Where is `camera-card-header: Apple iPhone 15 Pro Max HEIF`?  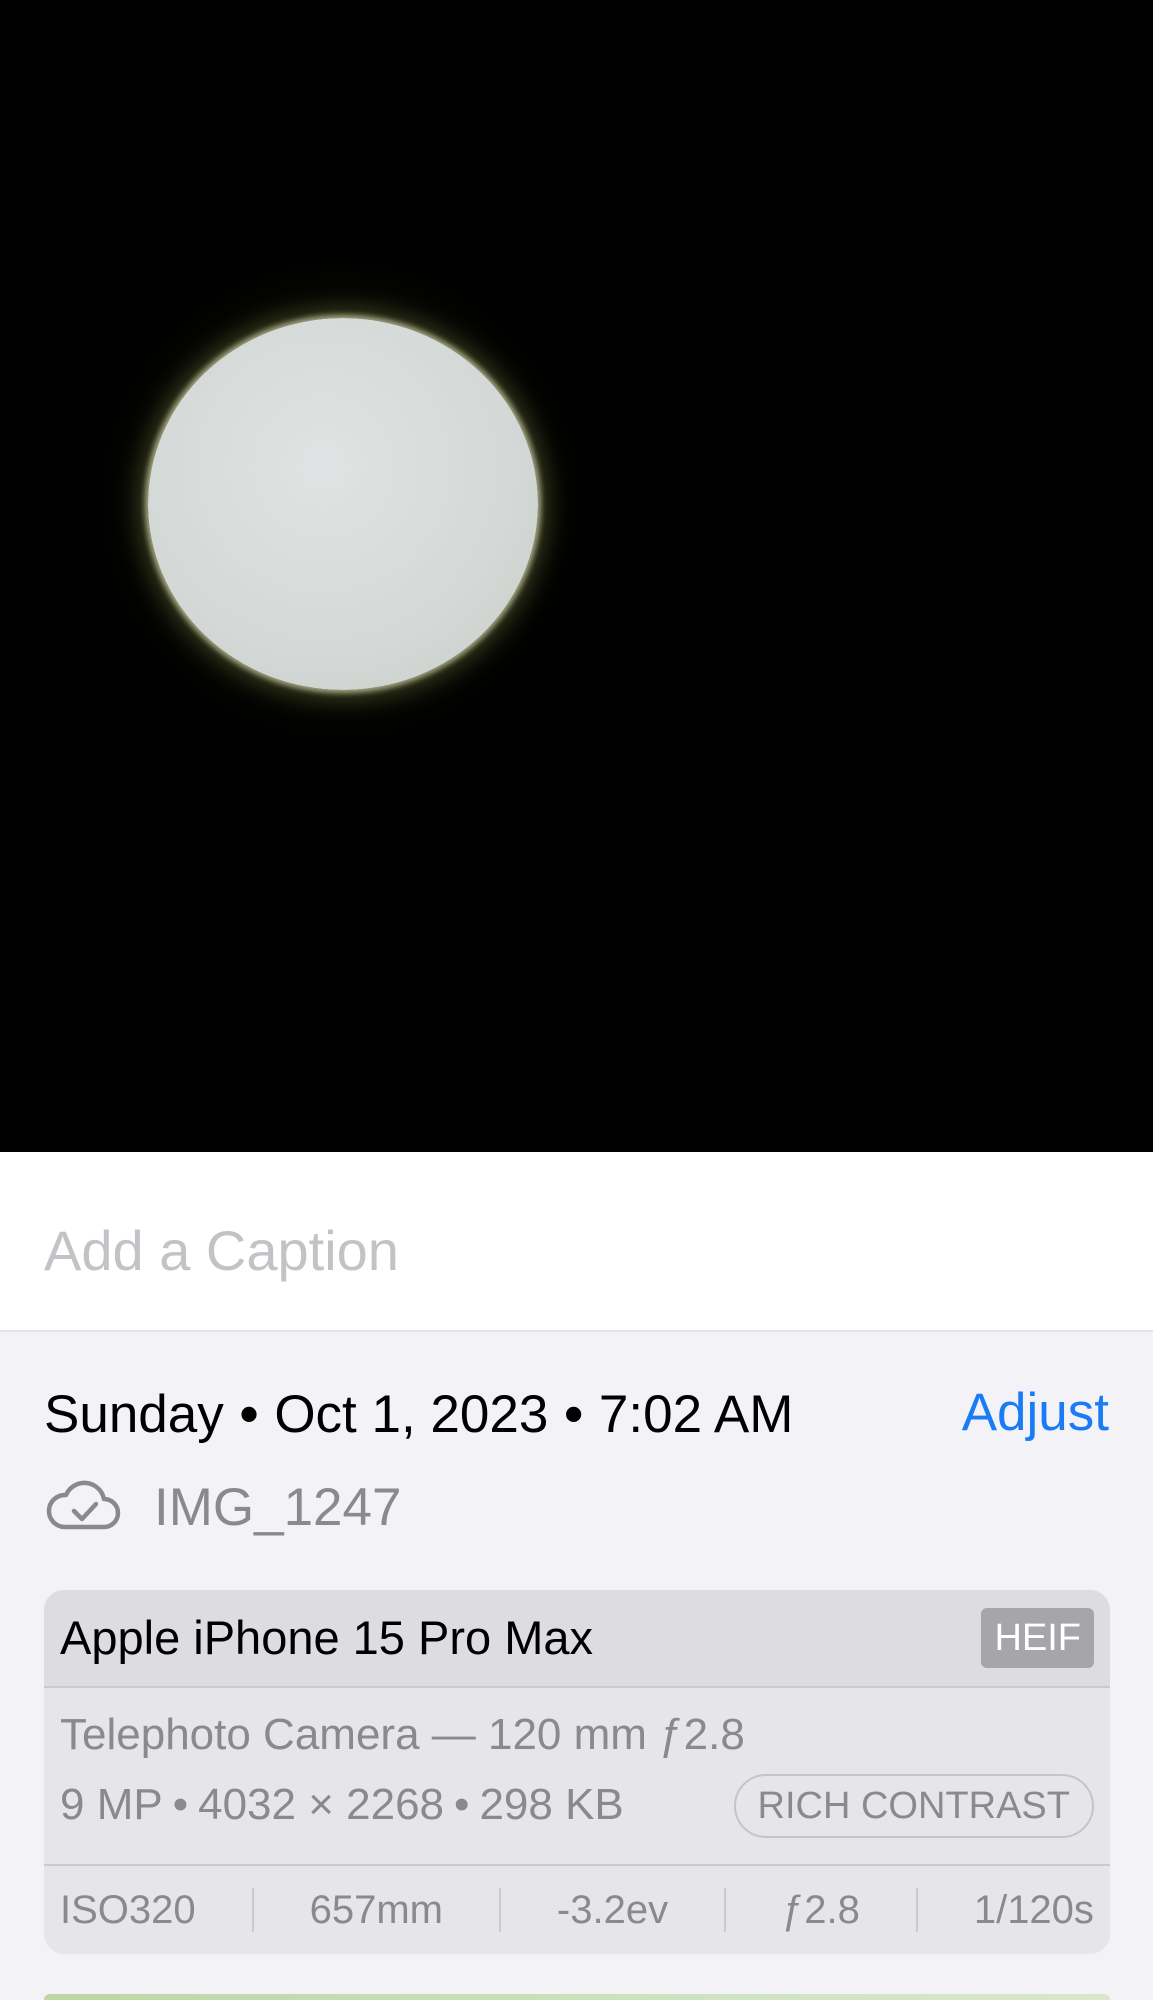 camera-card-header: Apple iPhone 15 Pro Max HEIF is located at coordinates (577, 1639).